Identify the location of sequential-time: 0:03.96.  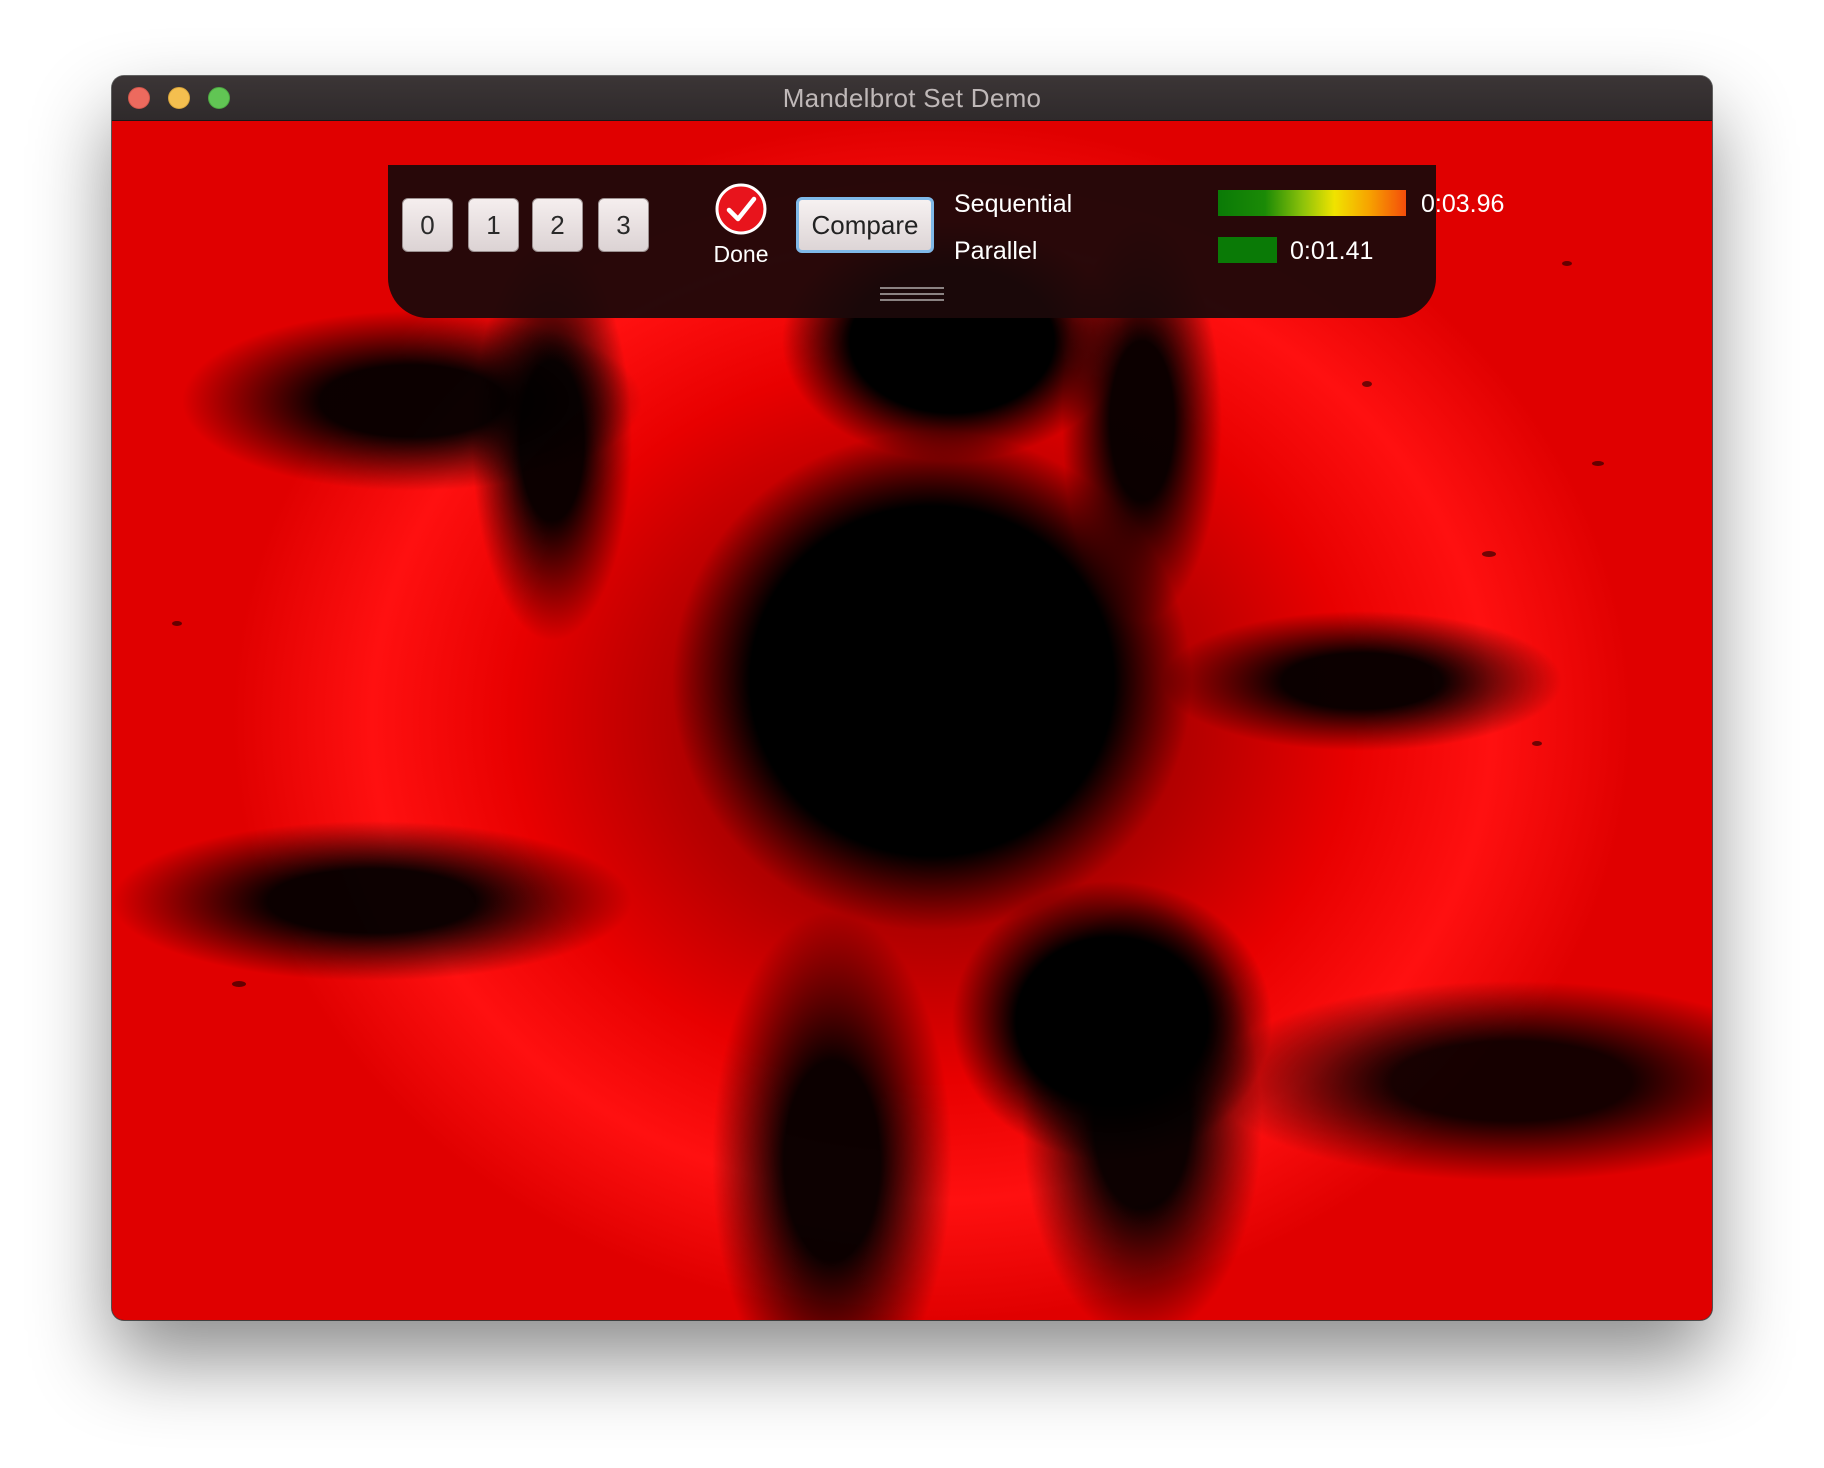
(1463, 204).